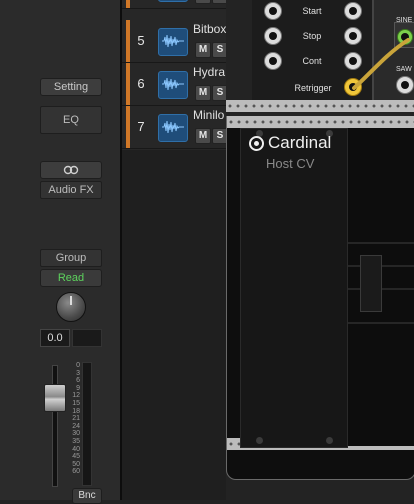 Image resolution: width=414 pixels, height=504 pixels. What do you see at coordinates (78, 388) in the screenshot?
I see `fader-scale-mark: 9` at bounding box center [78, 388].